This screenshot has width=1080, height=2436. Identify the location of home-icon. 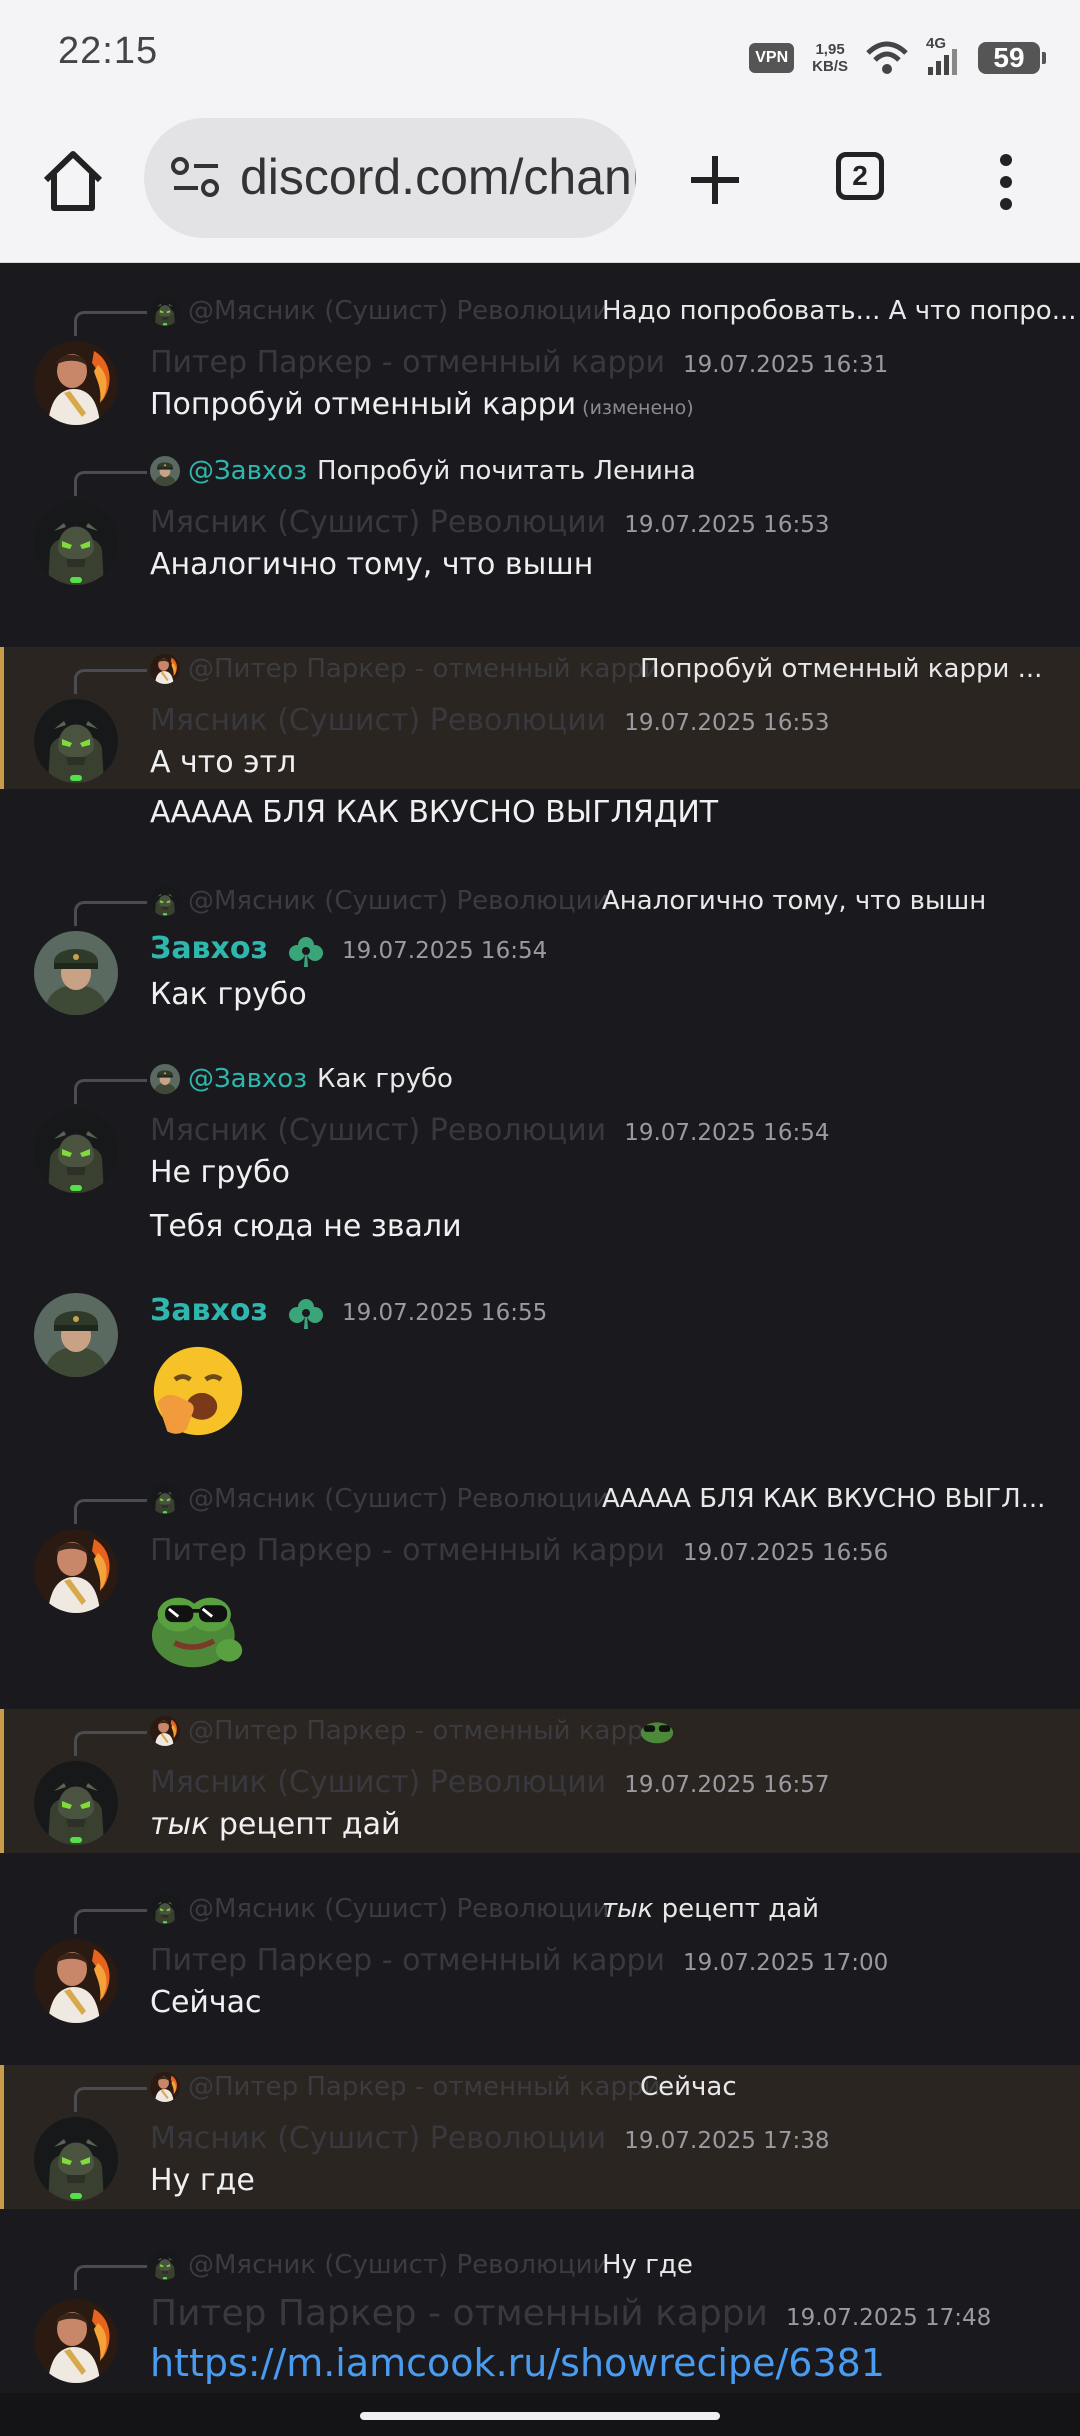
(73, 181).